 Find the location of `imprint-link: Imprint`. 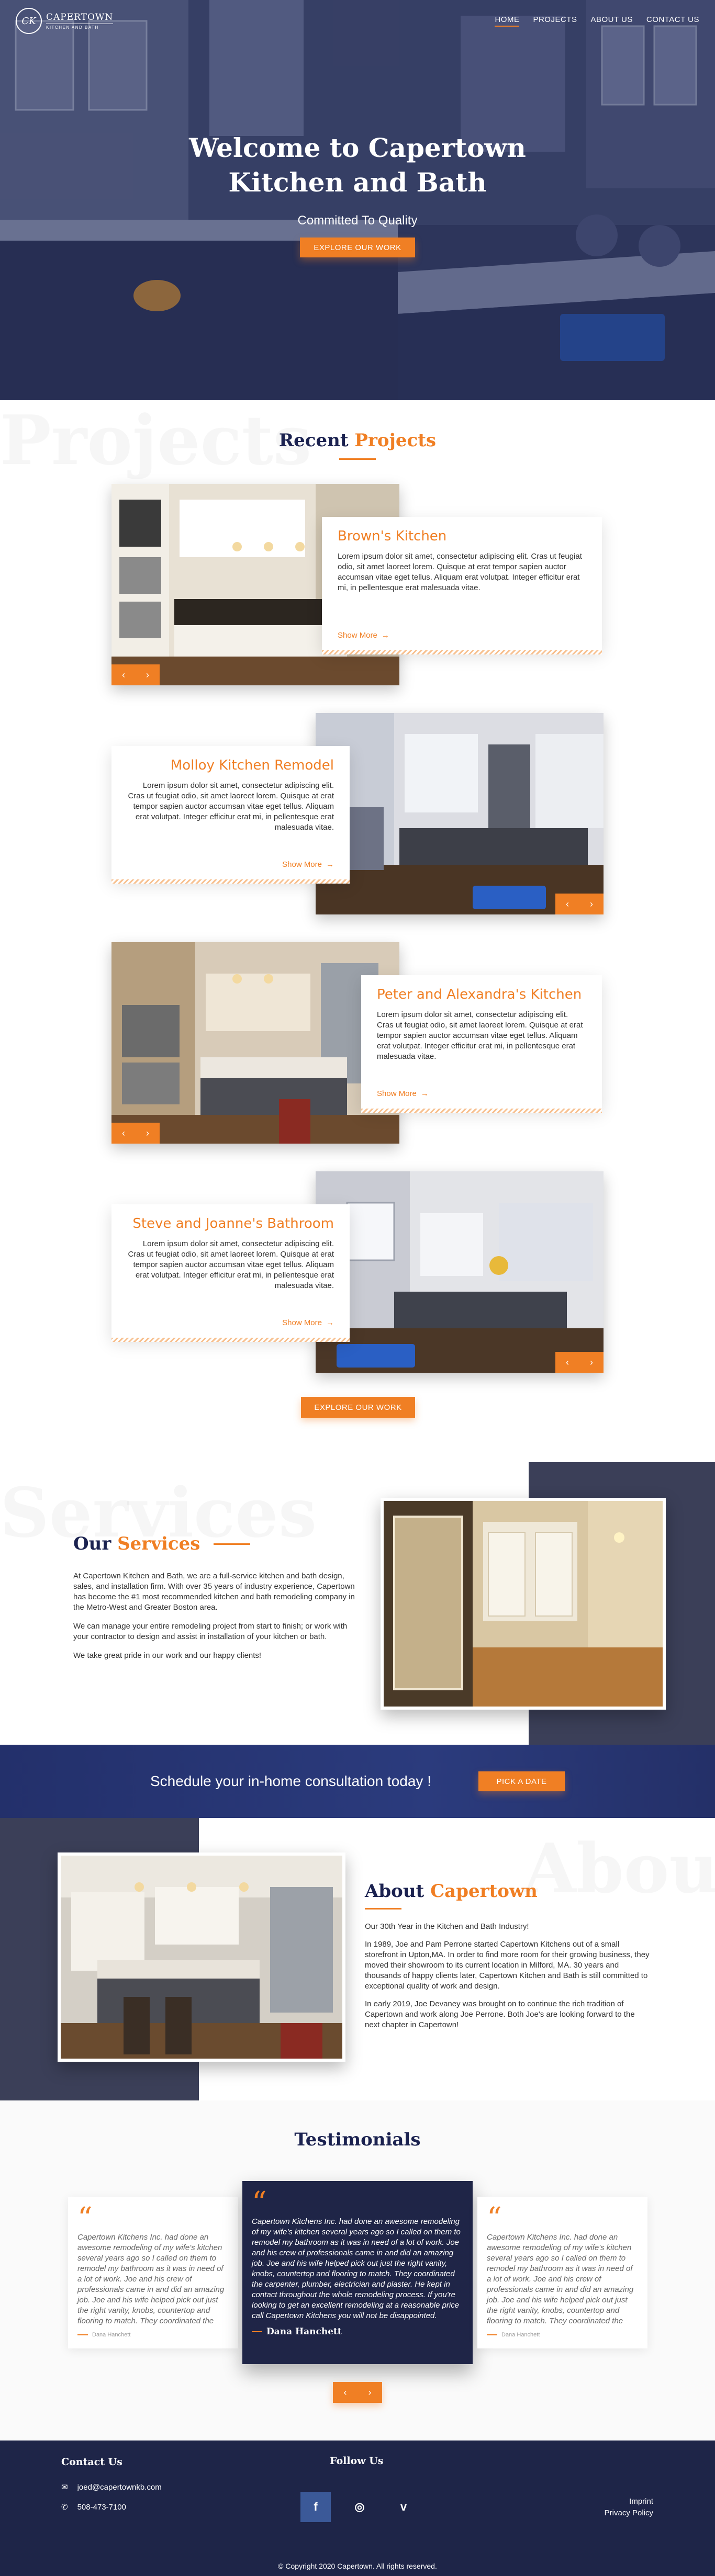

imprint-link: Imprint is located at coordinates (629, 2501).